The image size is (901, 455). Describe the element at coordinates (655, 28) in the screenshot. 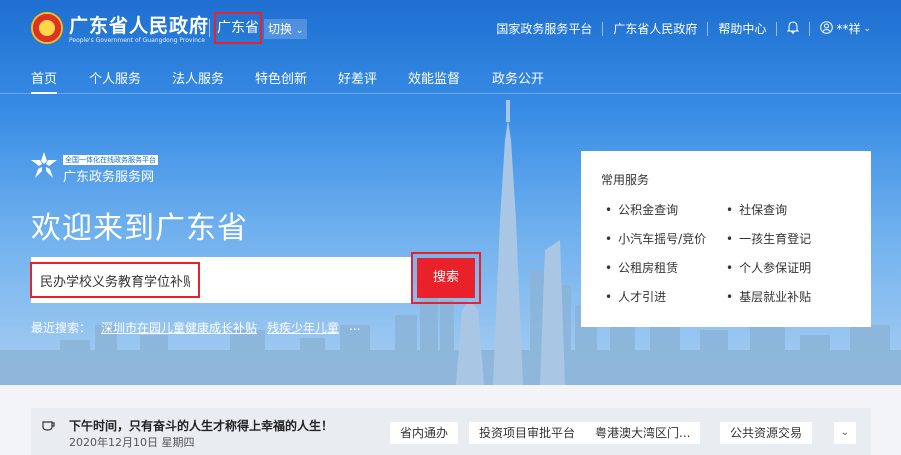

I see `link-provincial-government: 广东省人民政府` at that location.